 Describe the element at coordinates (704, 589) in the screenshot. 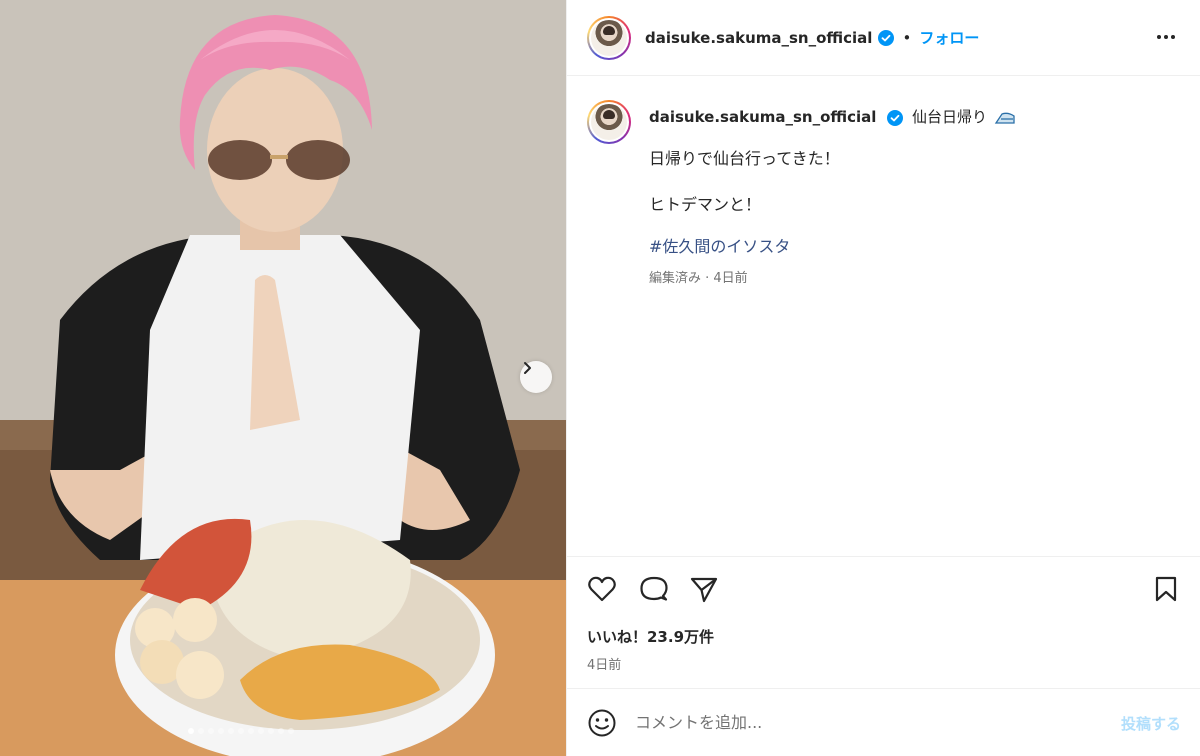

I see `share-icon` at that location.